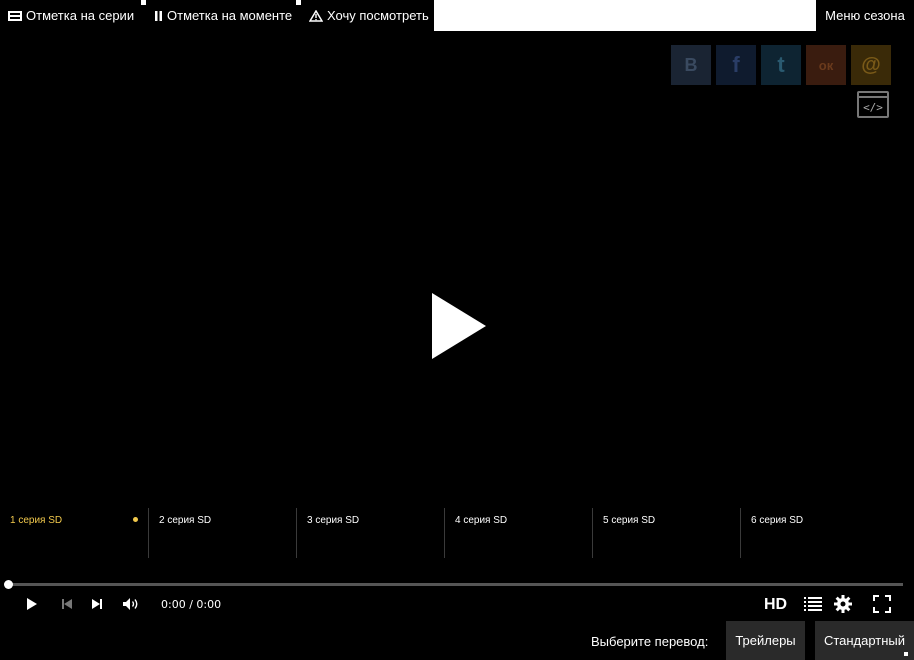 The image size is (914, 660). I want to click on pause-icon, so click(158, 15).